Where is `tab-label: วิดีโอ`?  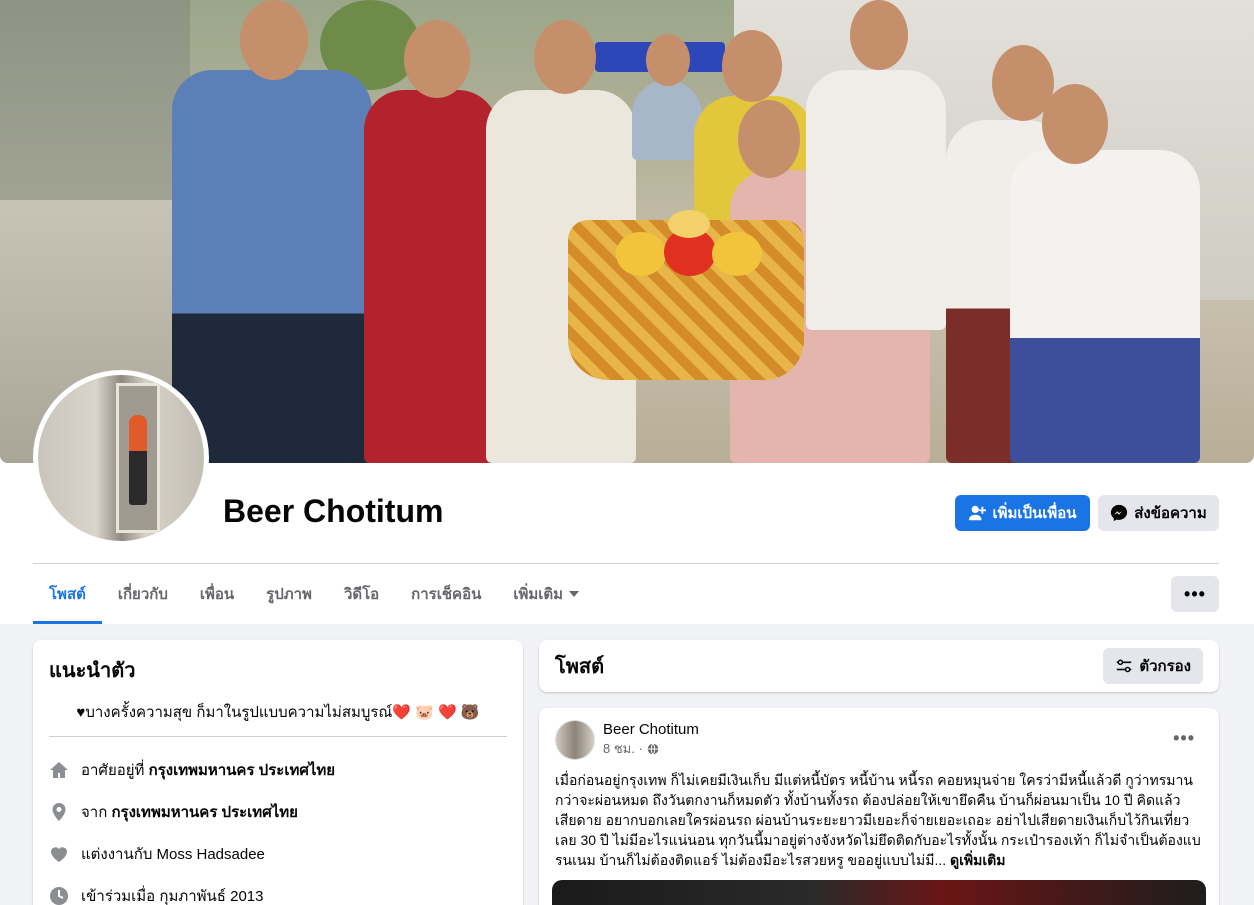
tab-label: วิดีโอ is located at coordinates (361, 594).